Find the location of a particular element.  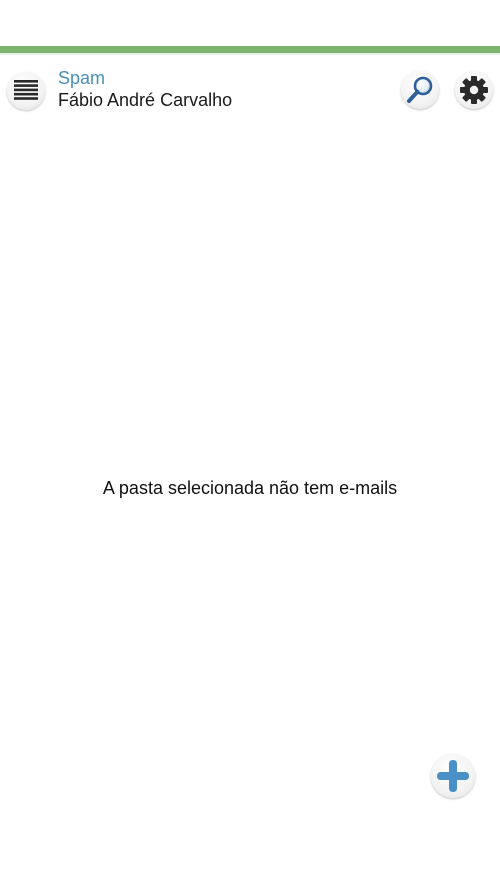

folder-name: Spam is located at coordinates (82, 78).